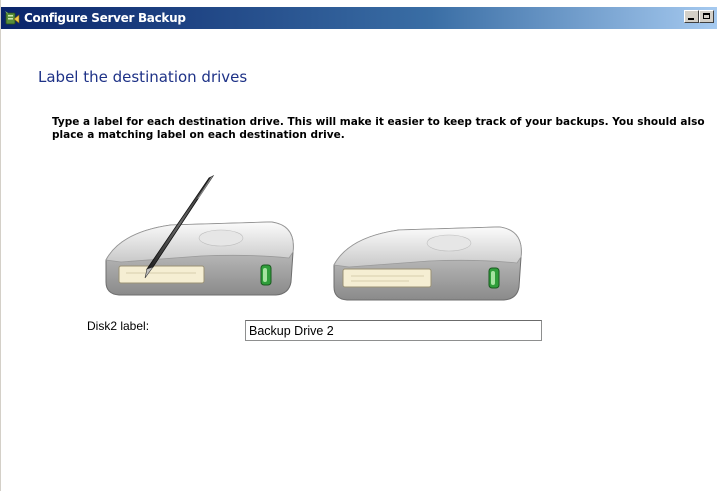 This screenshot has width=717, height=491. I want to click on title-bar: Configure Server Backup, so click(359, 18).